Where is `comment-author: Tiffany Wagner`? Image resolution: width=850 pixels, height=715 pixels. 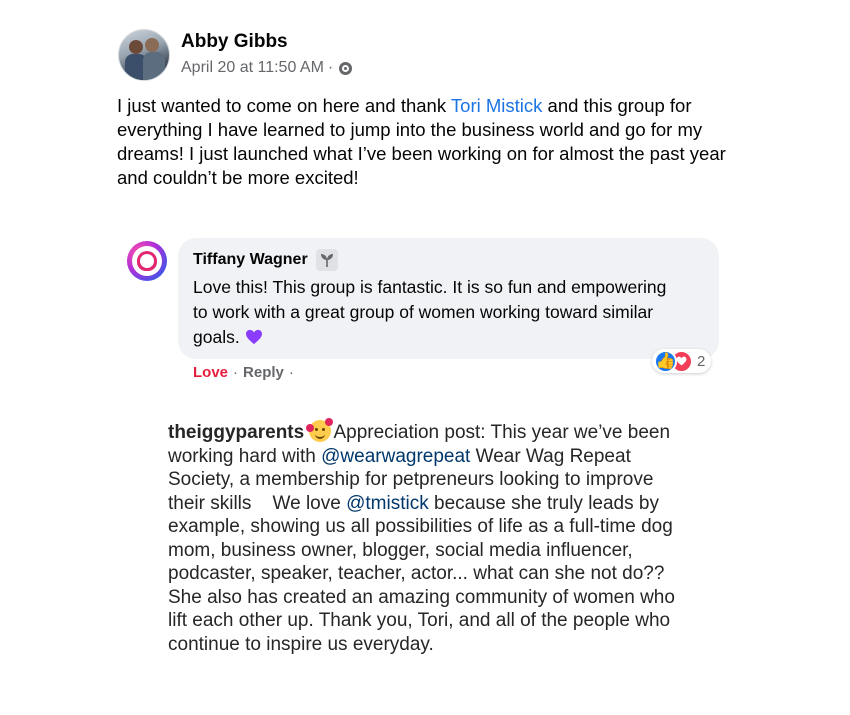
comment-author: Tiffany Wagner is located at coordinates (265, 260).